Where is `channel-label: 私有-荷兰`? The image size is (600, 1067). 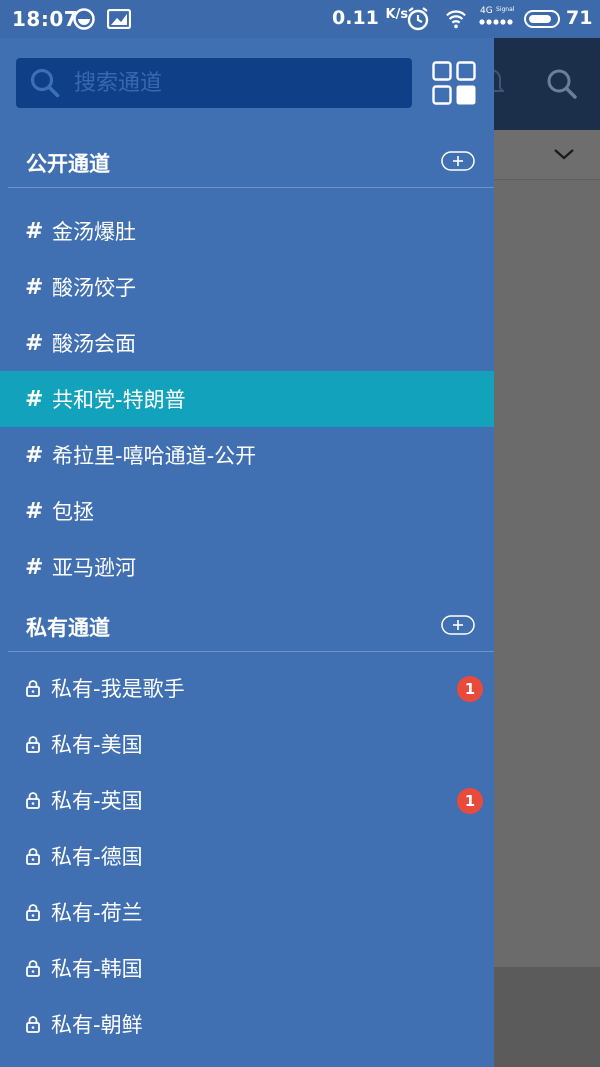 channel-label: 私有-荷兰 is located at coordinates (97, 913).